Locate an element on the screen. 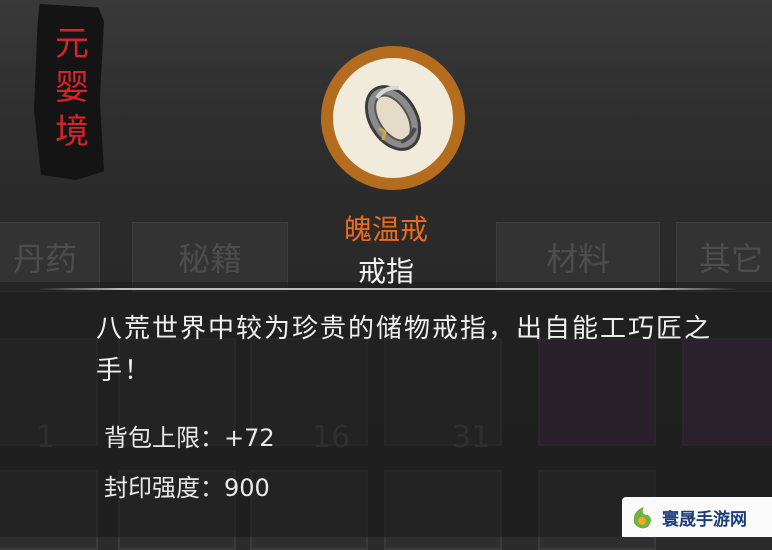 The height and width of the screenshot is (550, 772). realm-badge-label: 元婴境 is located at coordinates (72, 88).